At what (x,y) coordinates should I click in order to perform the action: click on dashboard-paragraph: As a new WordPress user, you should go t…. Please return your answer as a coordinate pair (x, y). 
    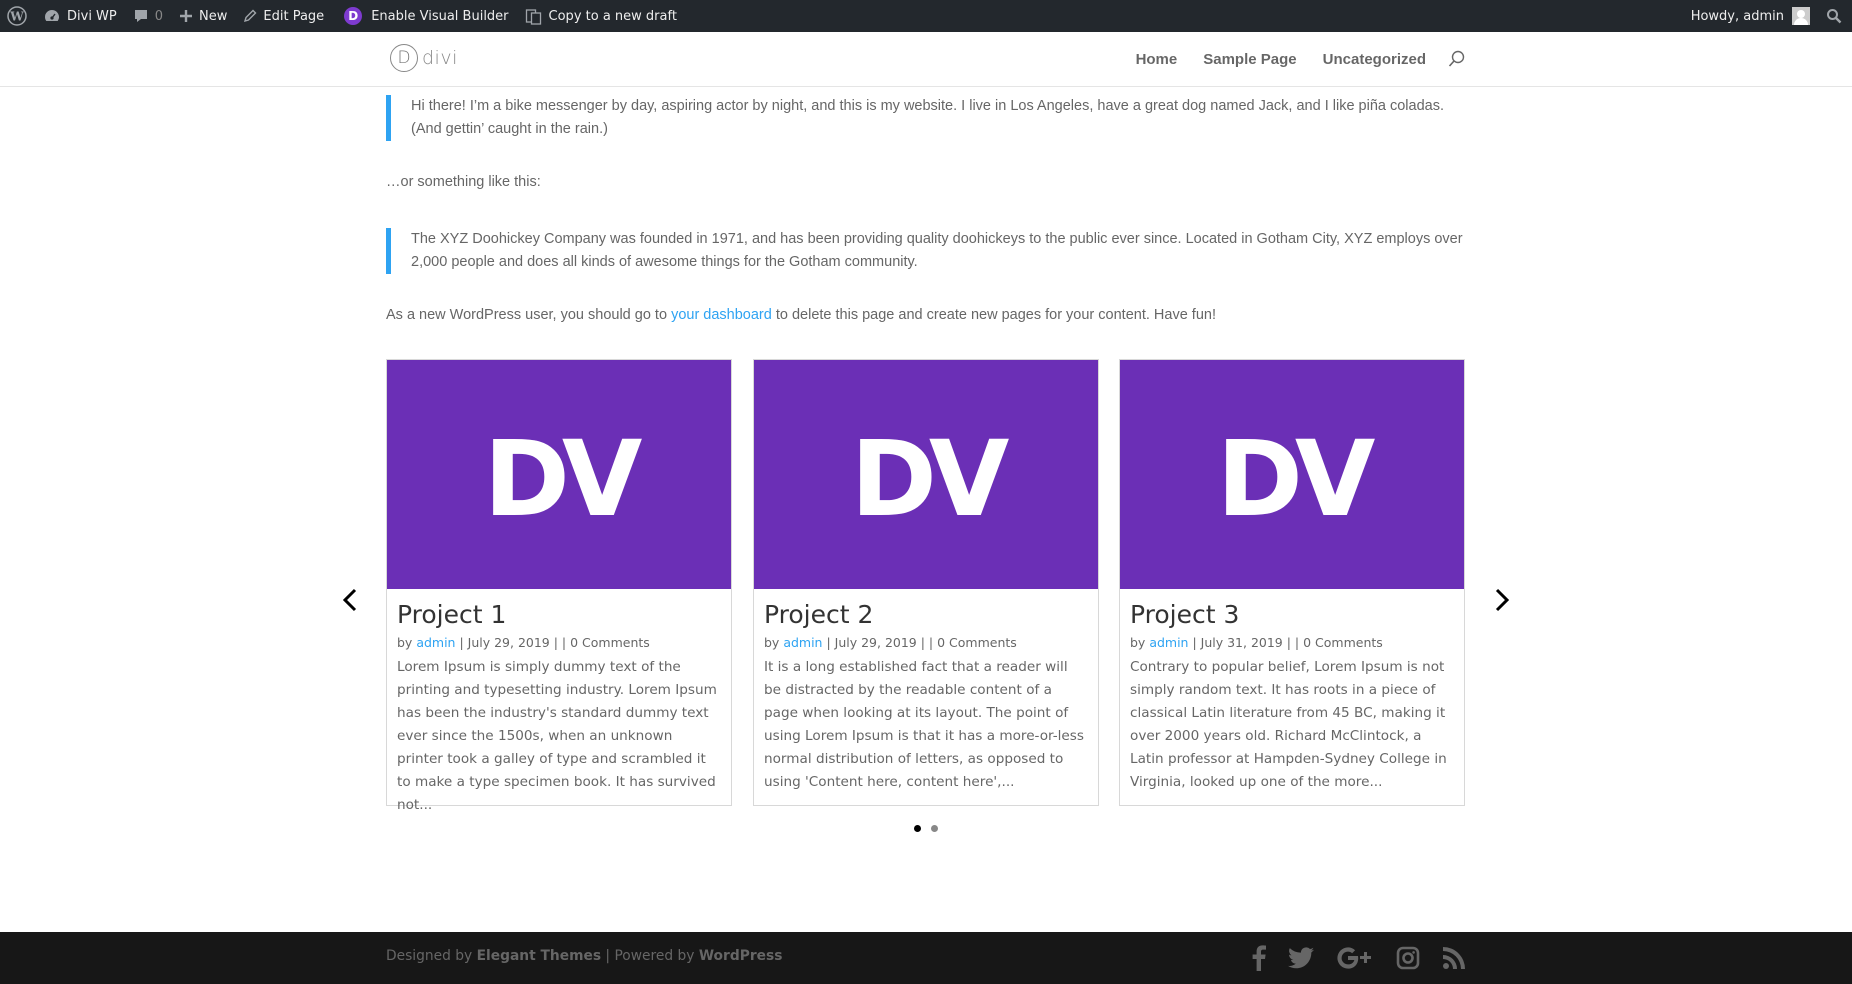
    Looking at the image, I should click on (926, 315).